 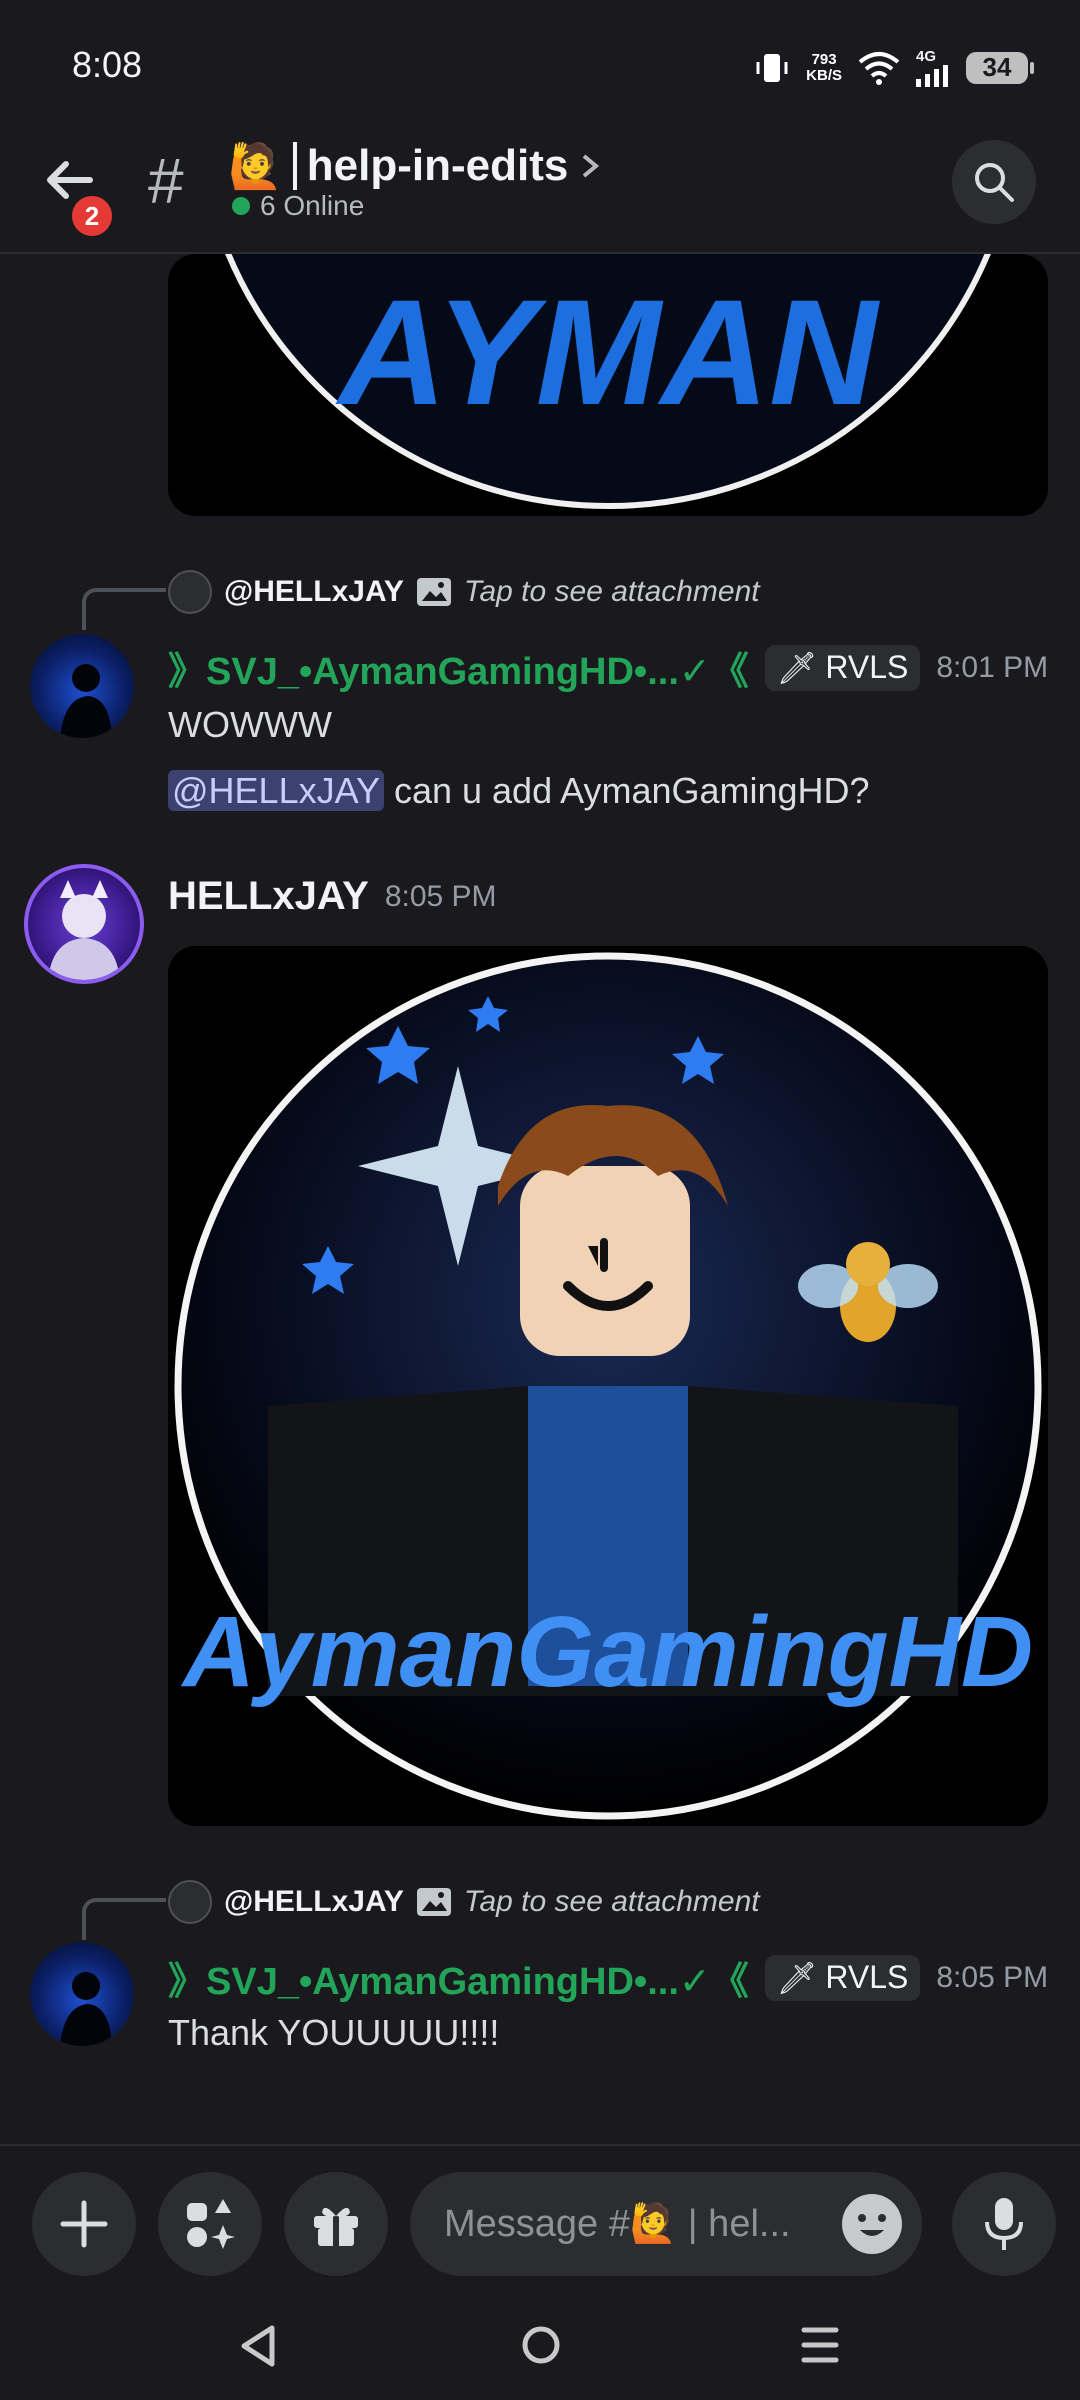 I want to click on author-name: HELLxJAY, so click(x=268, y=896).